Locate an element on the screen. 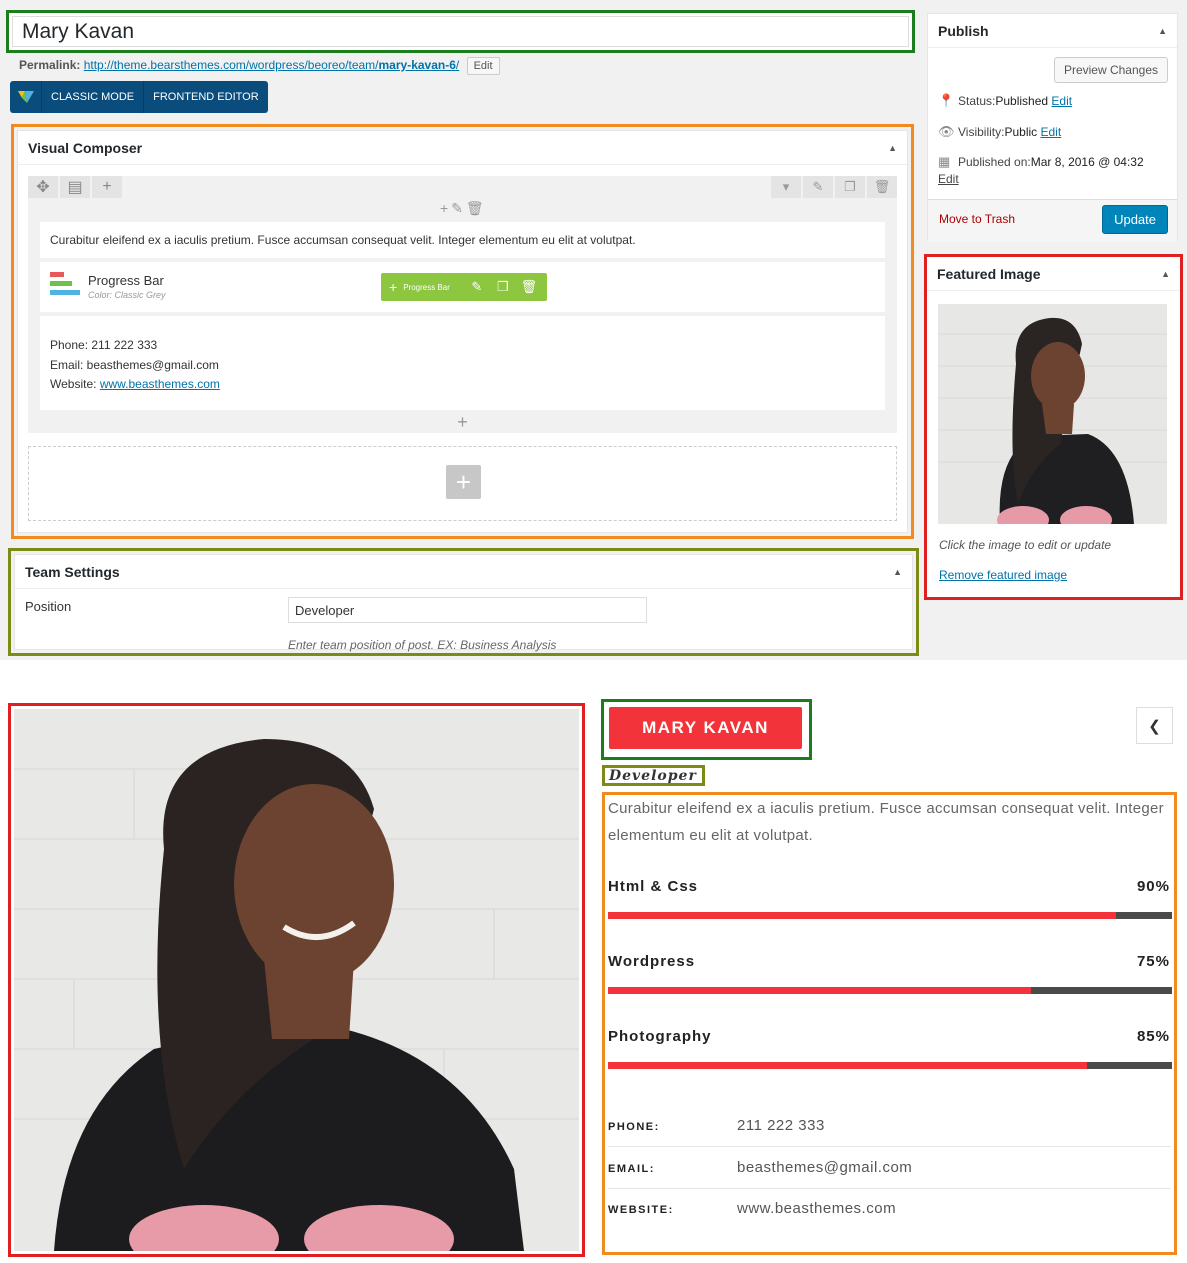 Image resolution: width=1187 pixels, height=1263 pixels. update-button: Update is located at coordinates (1135, 219).